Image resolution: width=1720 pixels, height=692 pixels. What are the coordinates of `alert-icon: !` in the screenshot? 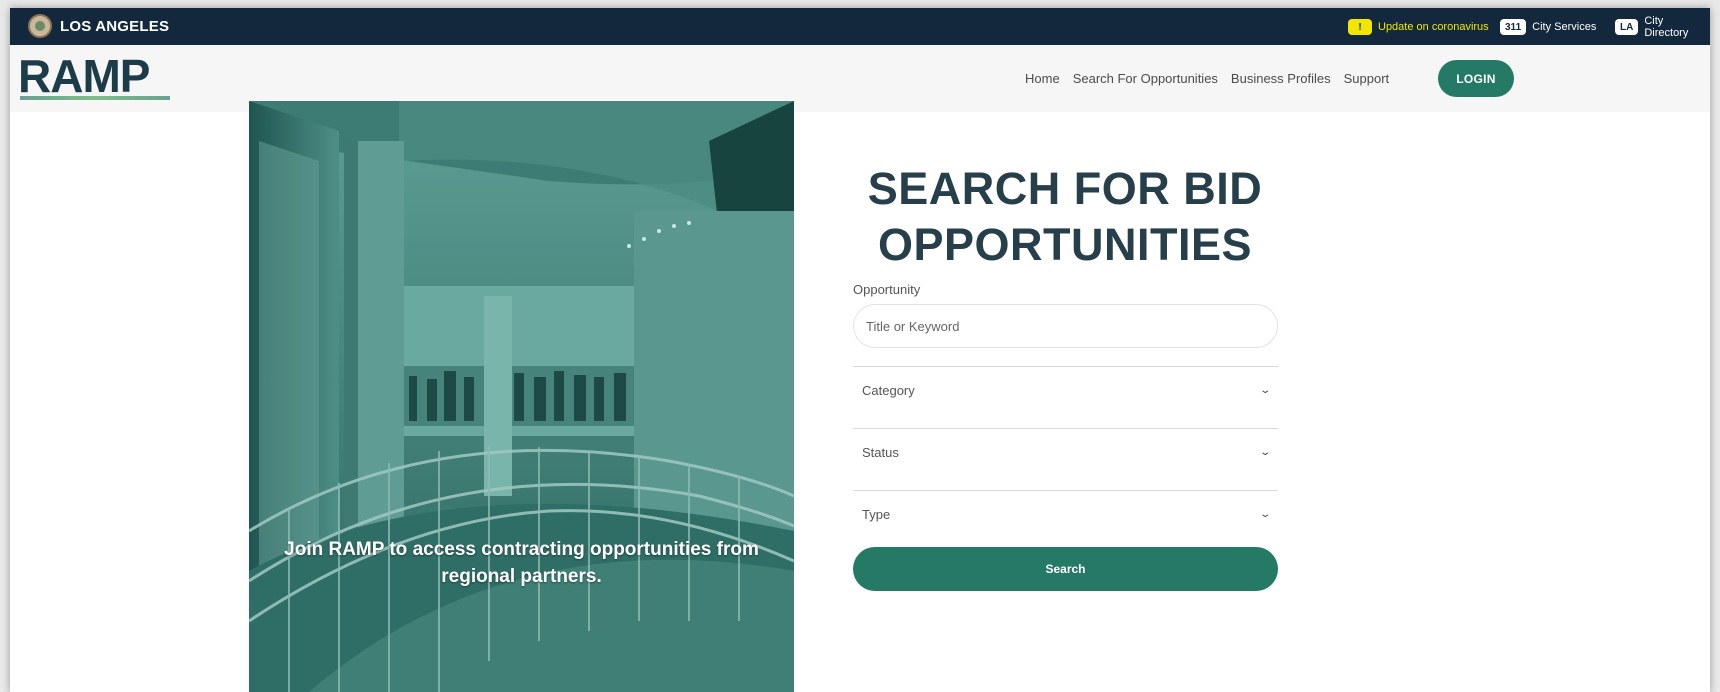 It's located at (1360, 27).